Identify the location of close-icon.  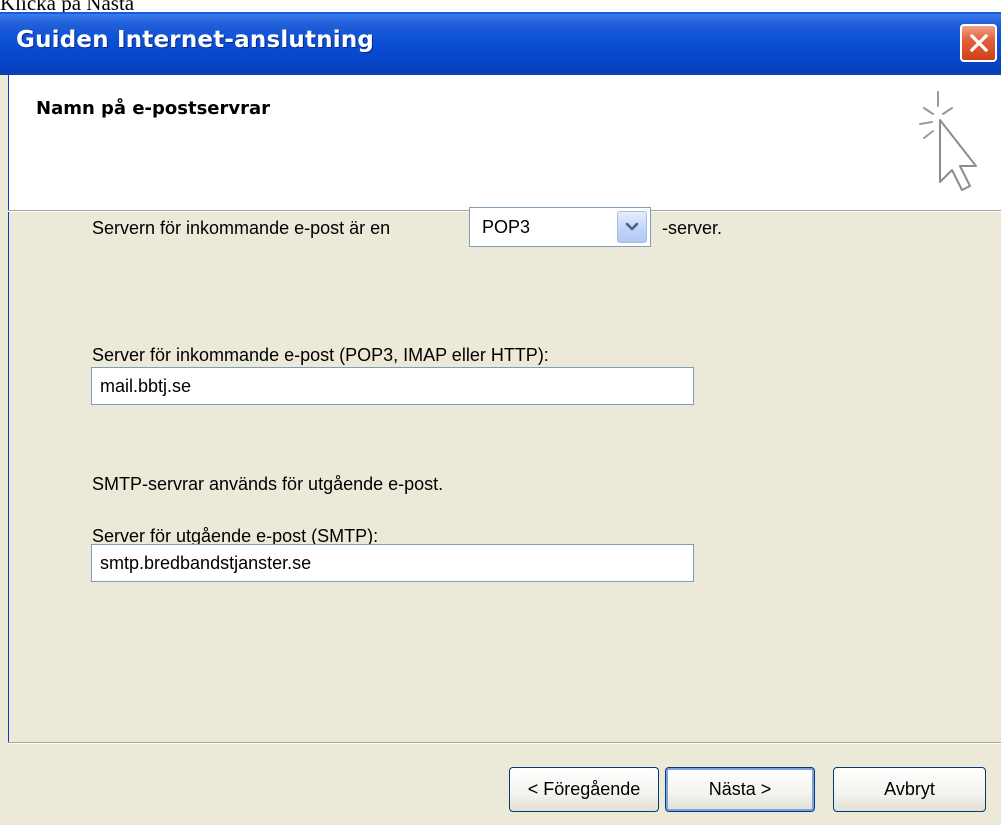
(979, 43).